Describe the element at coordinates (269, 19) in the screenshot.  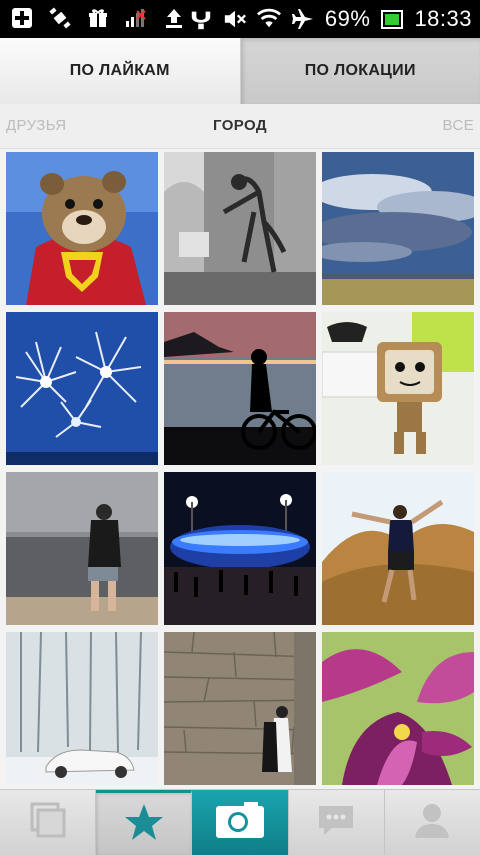
I see `wifi-icon` at that location.